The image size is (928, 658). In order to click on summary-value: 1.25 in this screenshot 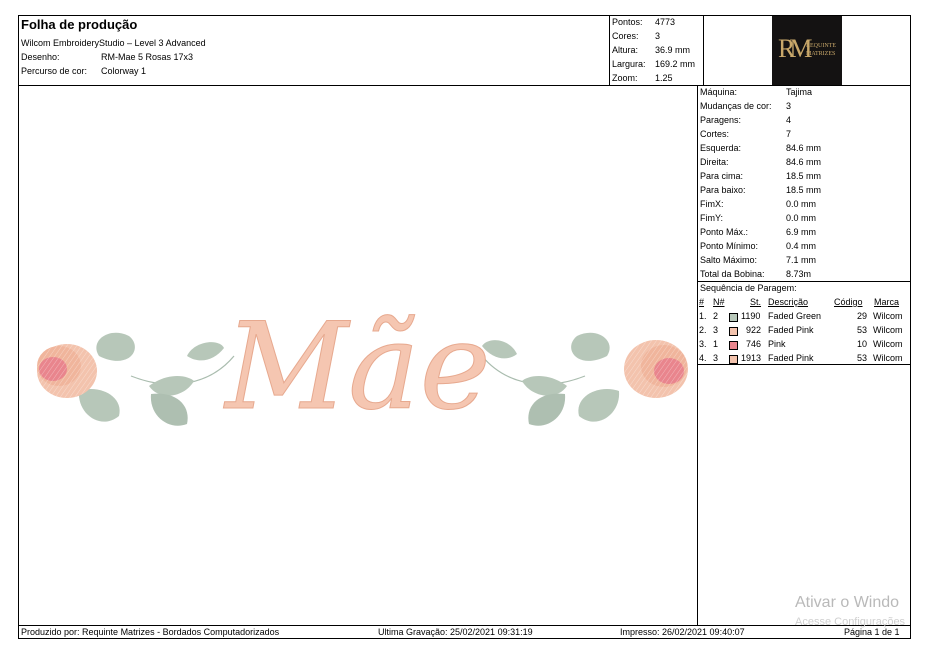, I will do `click(664, 78)`.